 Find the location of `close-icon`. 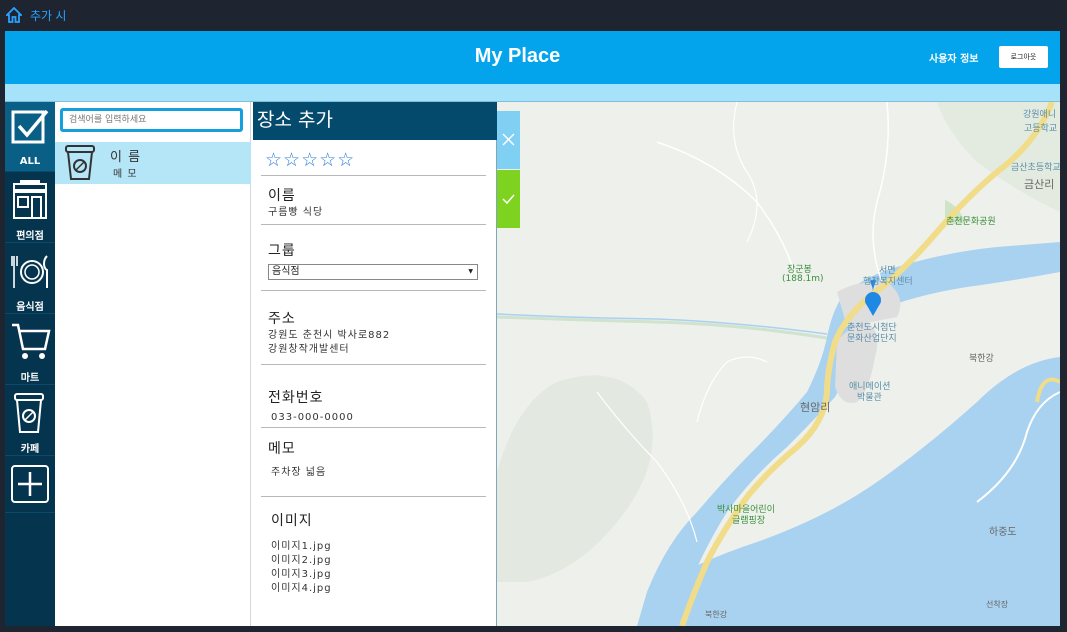

close-icon is located at coordinates (508, 139).